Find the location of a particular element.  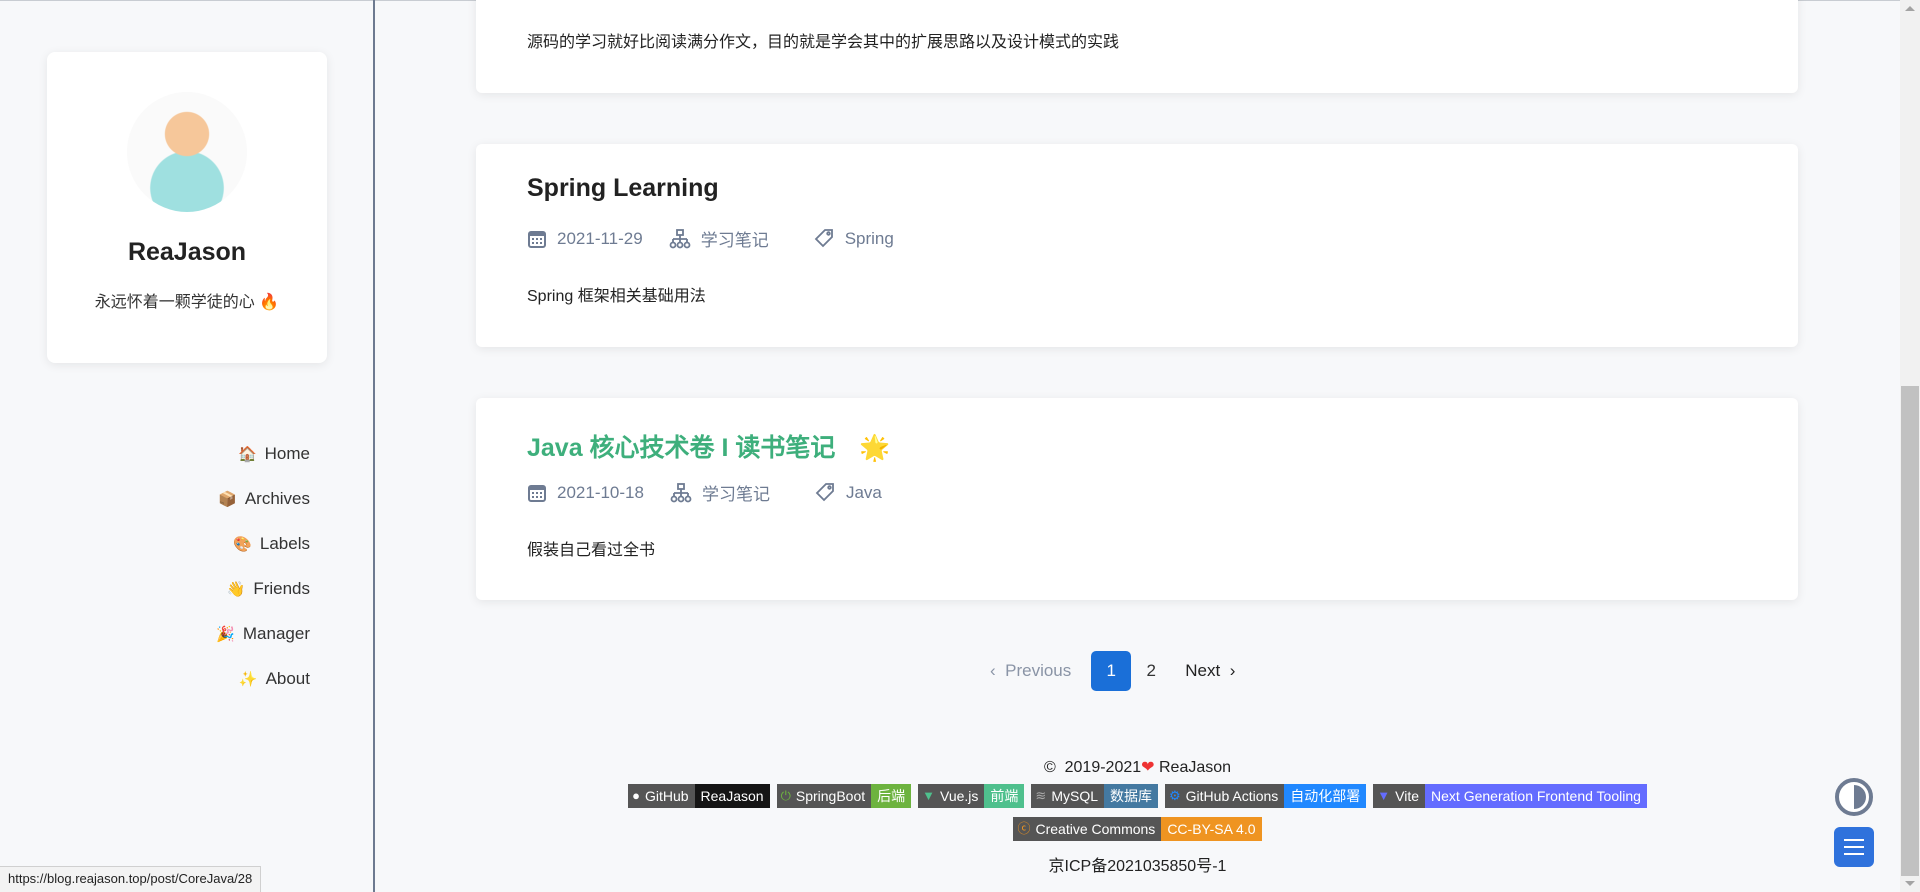

badge-vue-js: ▼ Vue.js 前端 is located at coordinates (971, 796).